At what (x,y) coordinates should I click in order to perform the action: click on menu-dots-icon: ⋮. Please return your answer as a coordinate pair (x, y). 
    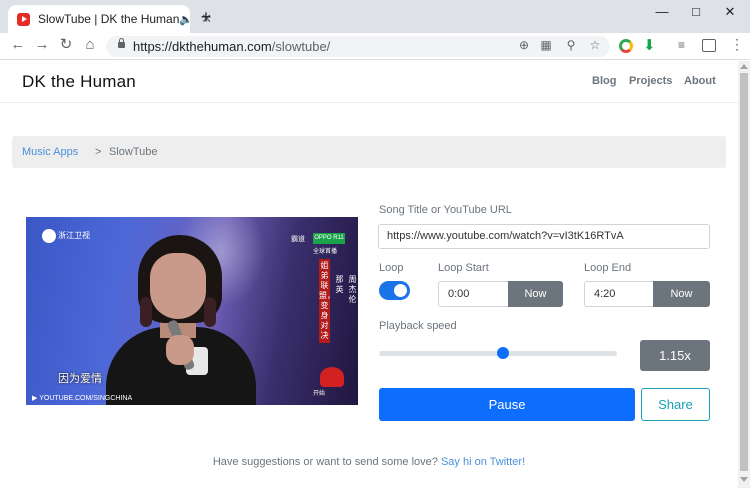
    Looking at the image, I should click on (737, 44).